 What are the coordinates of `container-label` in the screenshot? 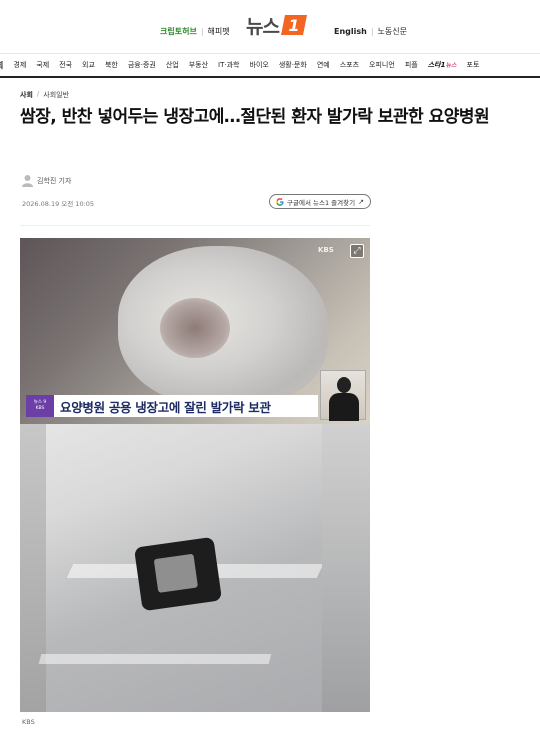 It's located at (176, 573).